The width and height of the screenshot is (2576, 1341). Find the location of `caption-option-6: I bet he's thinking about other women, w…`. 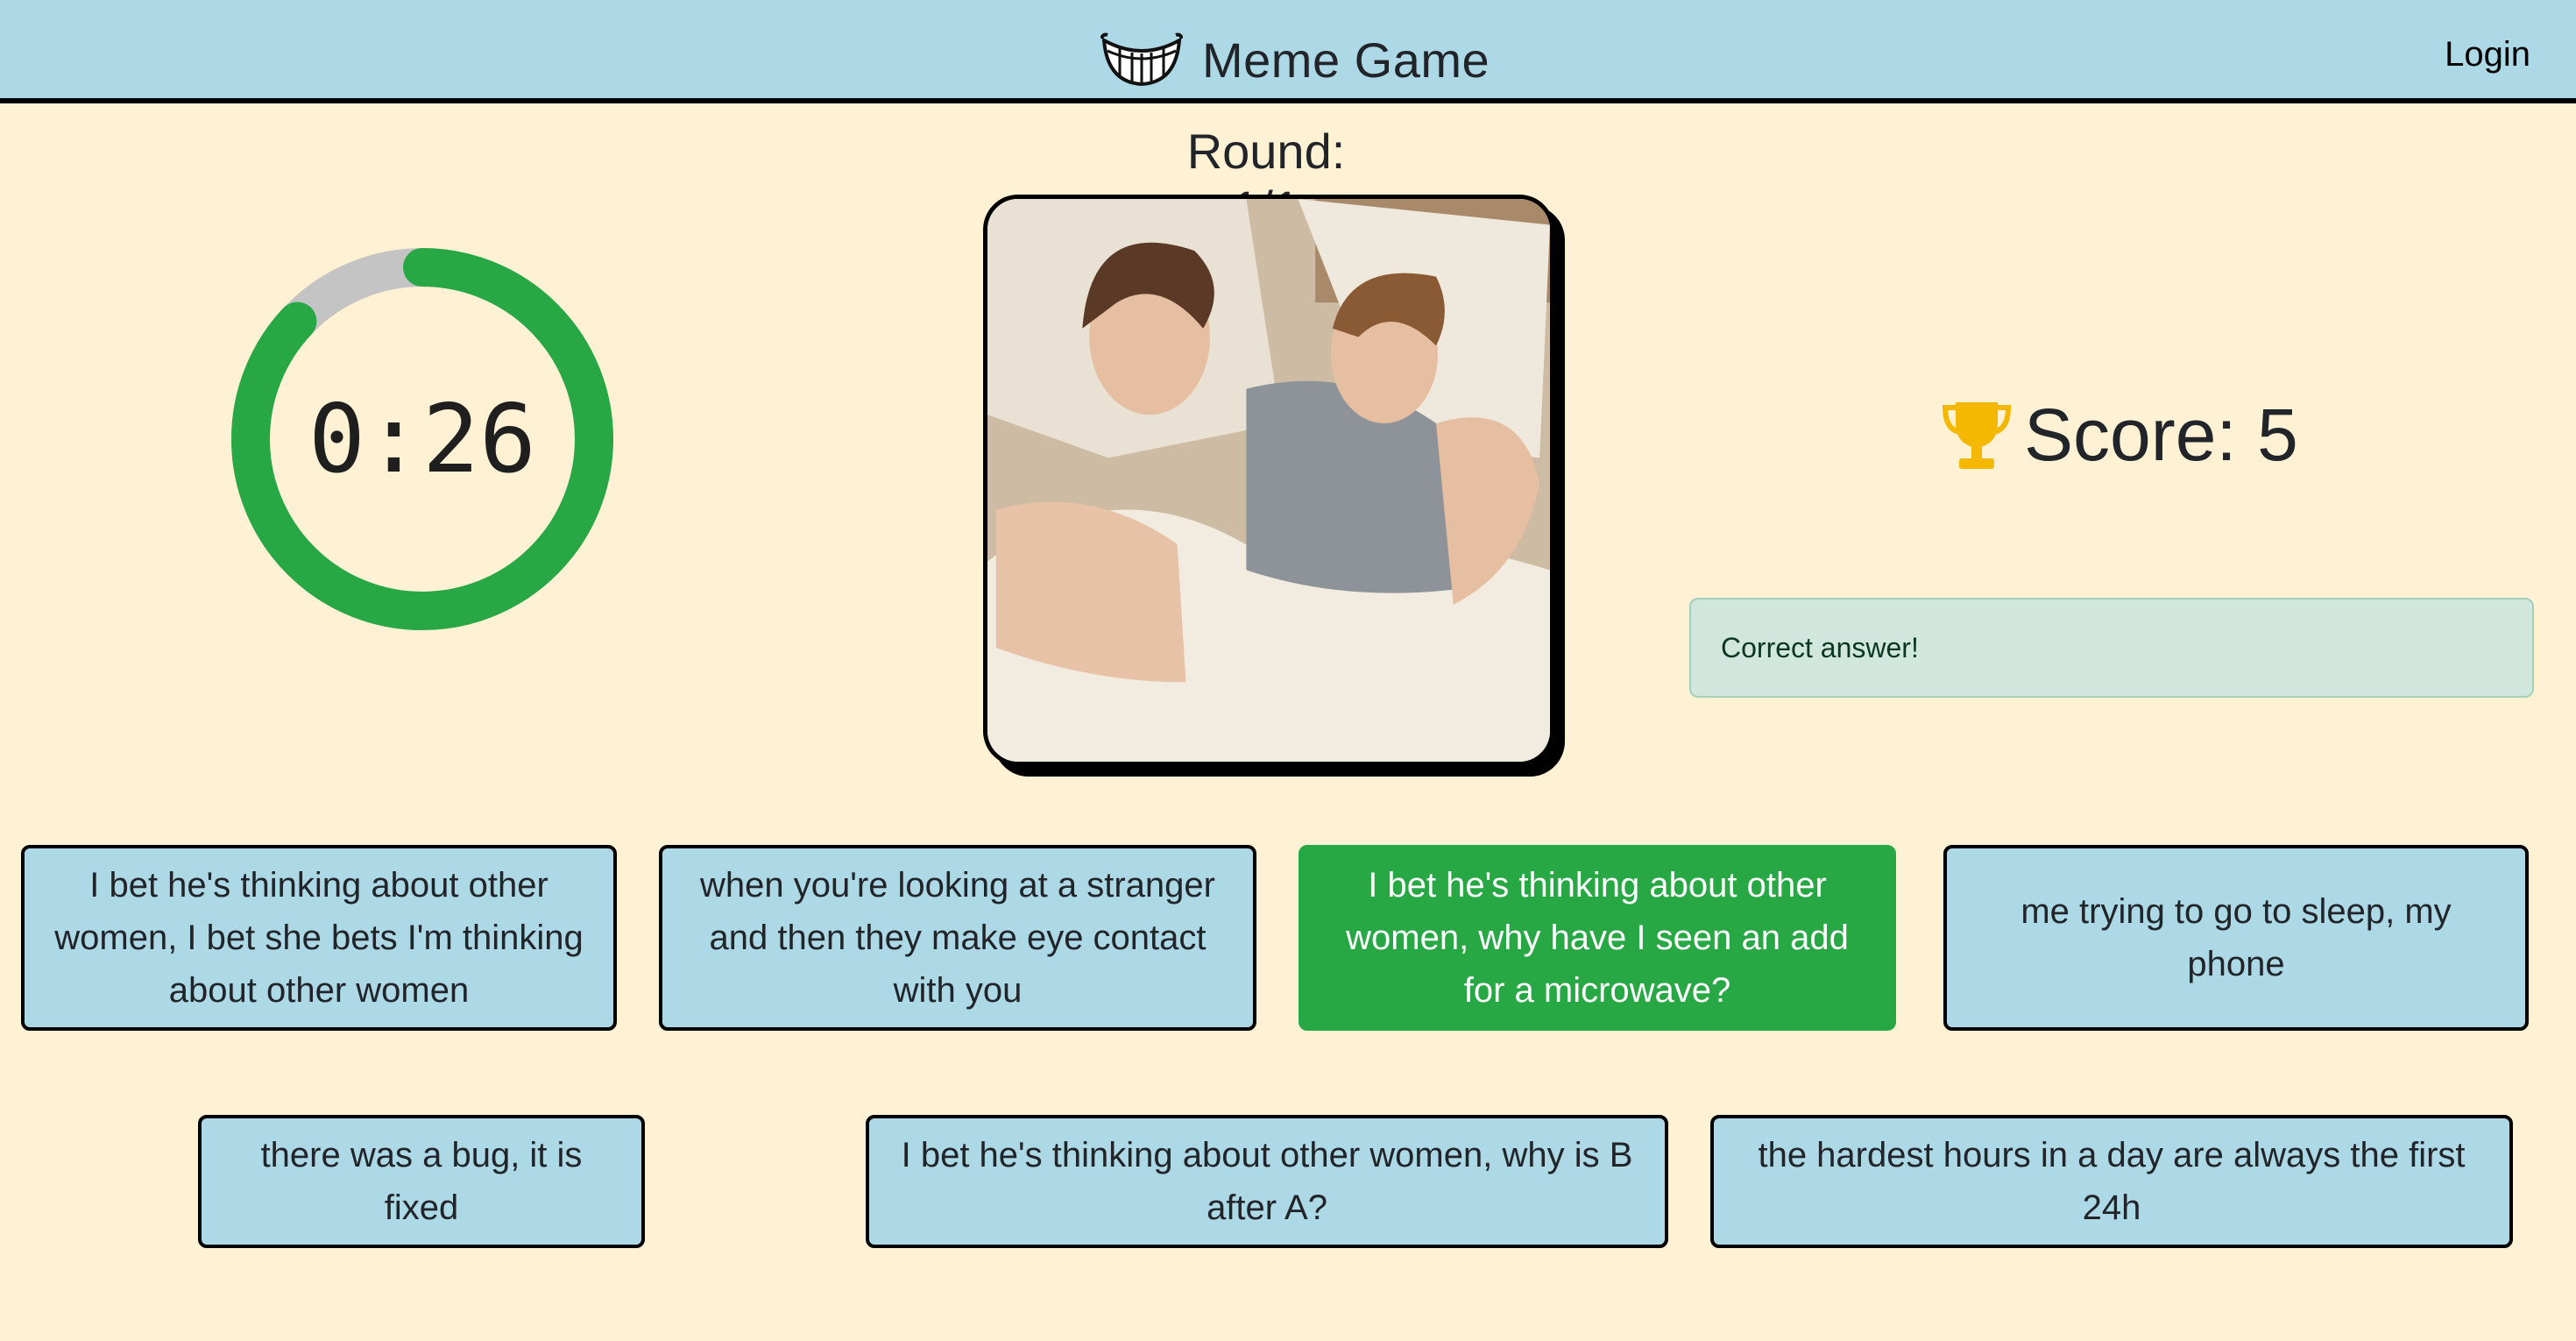

caption-option-6: I bet he's thinking about other women, w… is located at coordinates (1267, 1181).